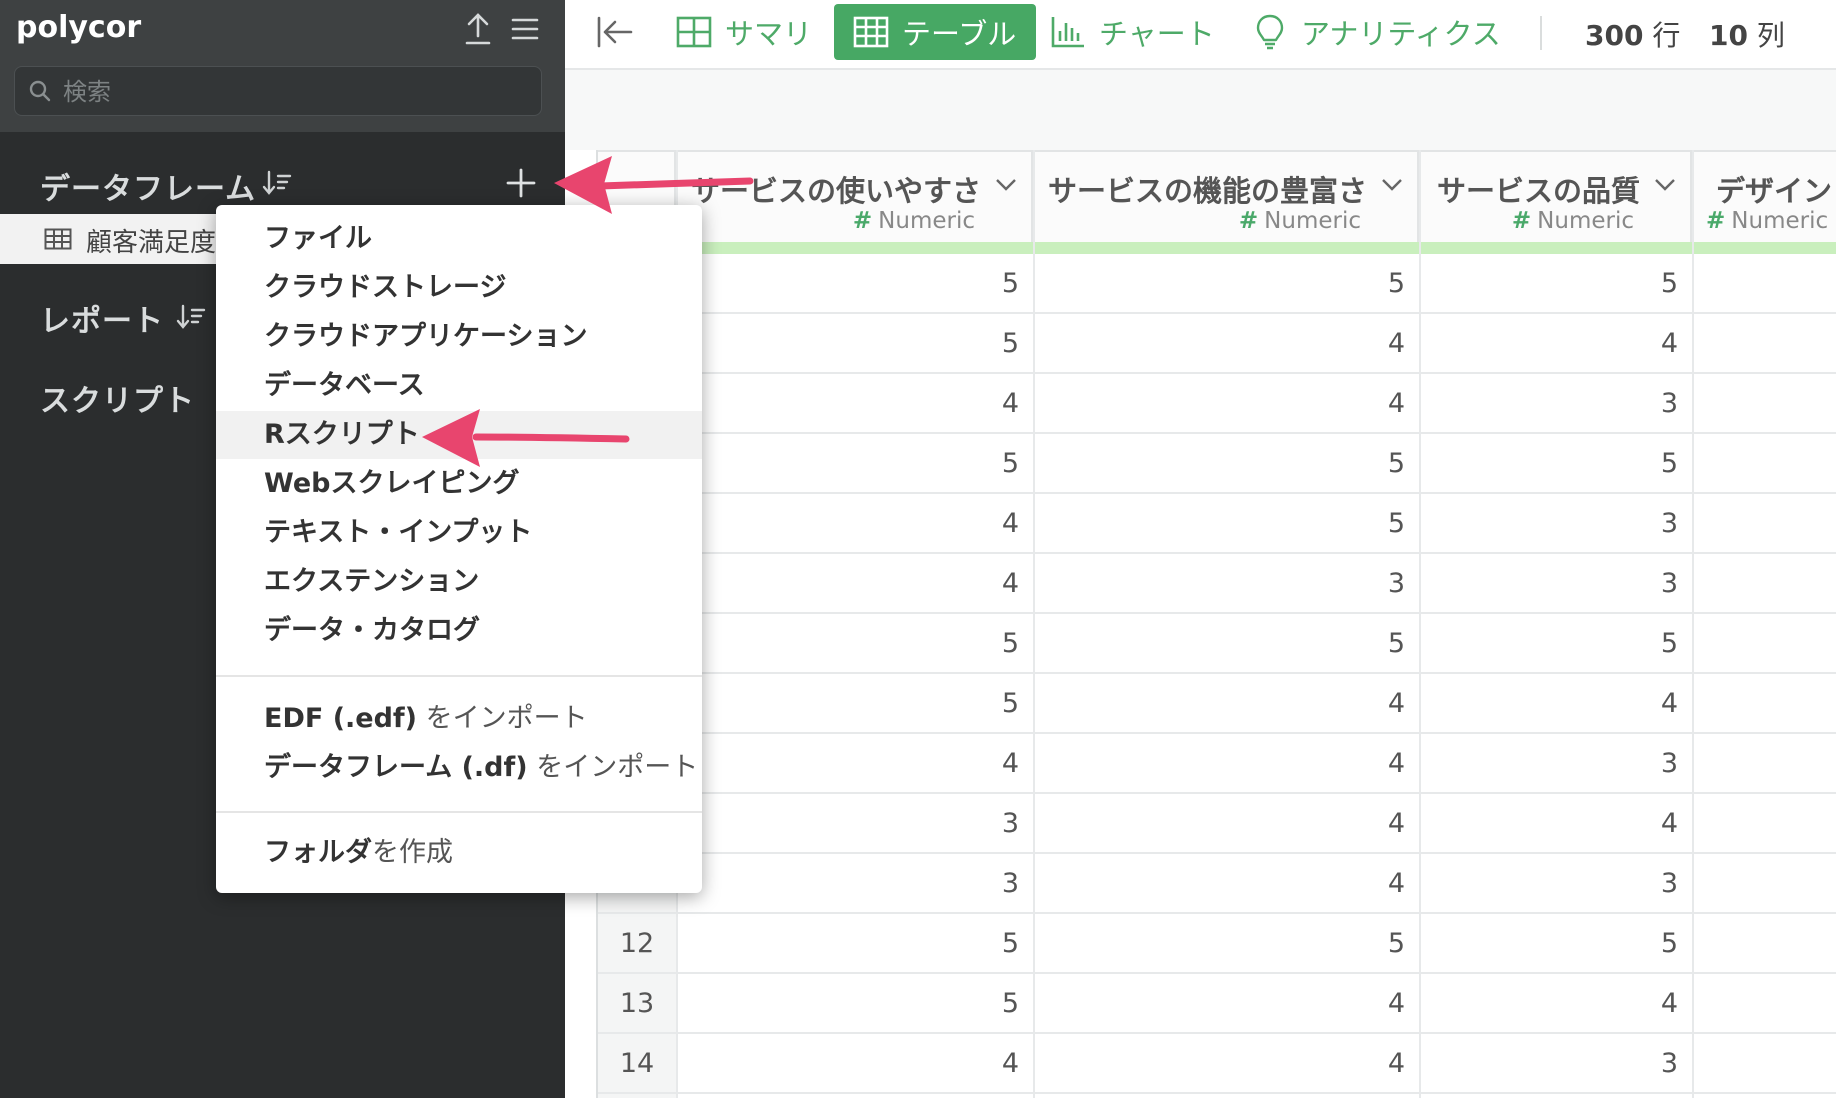  I want to click on column-header: デザイン # Numeric, so click(1764, 196).